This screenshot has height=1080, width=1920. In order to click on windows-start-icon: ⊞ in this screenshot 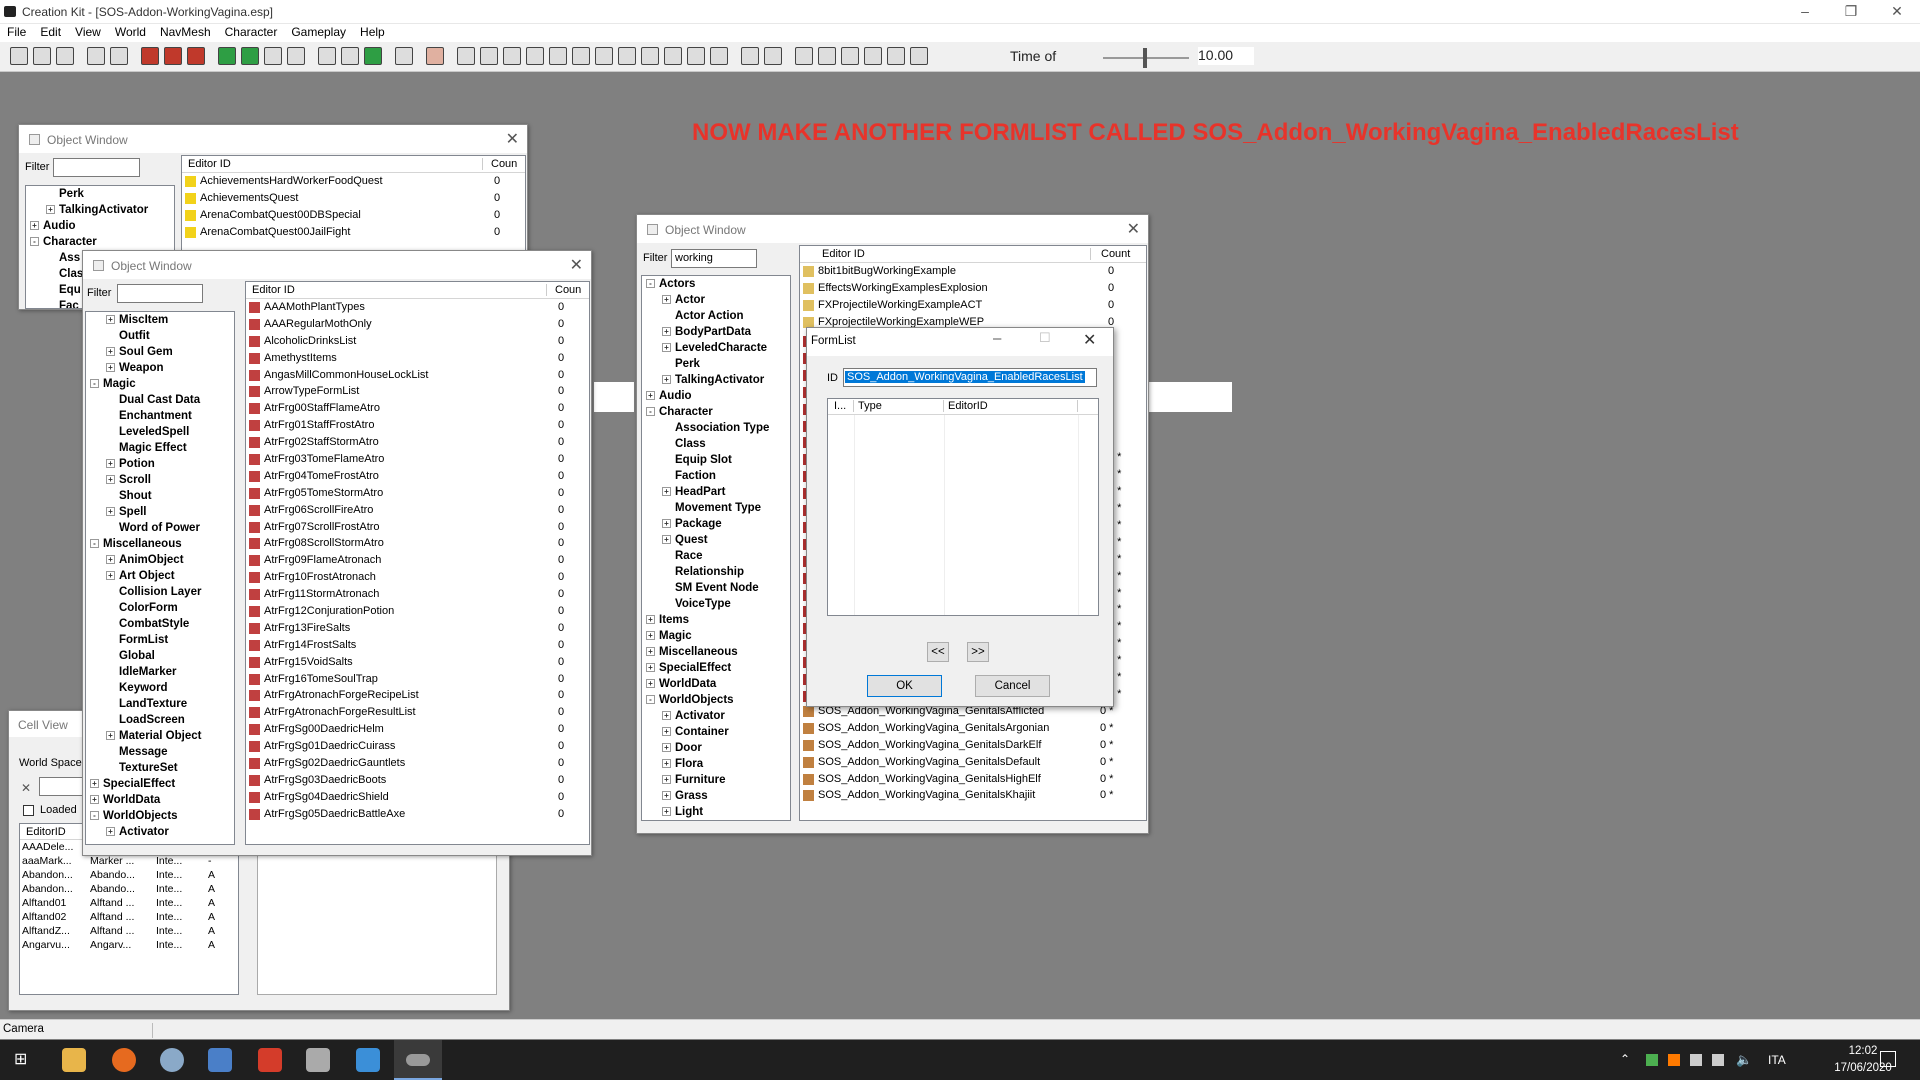, I will do `click(22, 1060)`.